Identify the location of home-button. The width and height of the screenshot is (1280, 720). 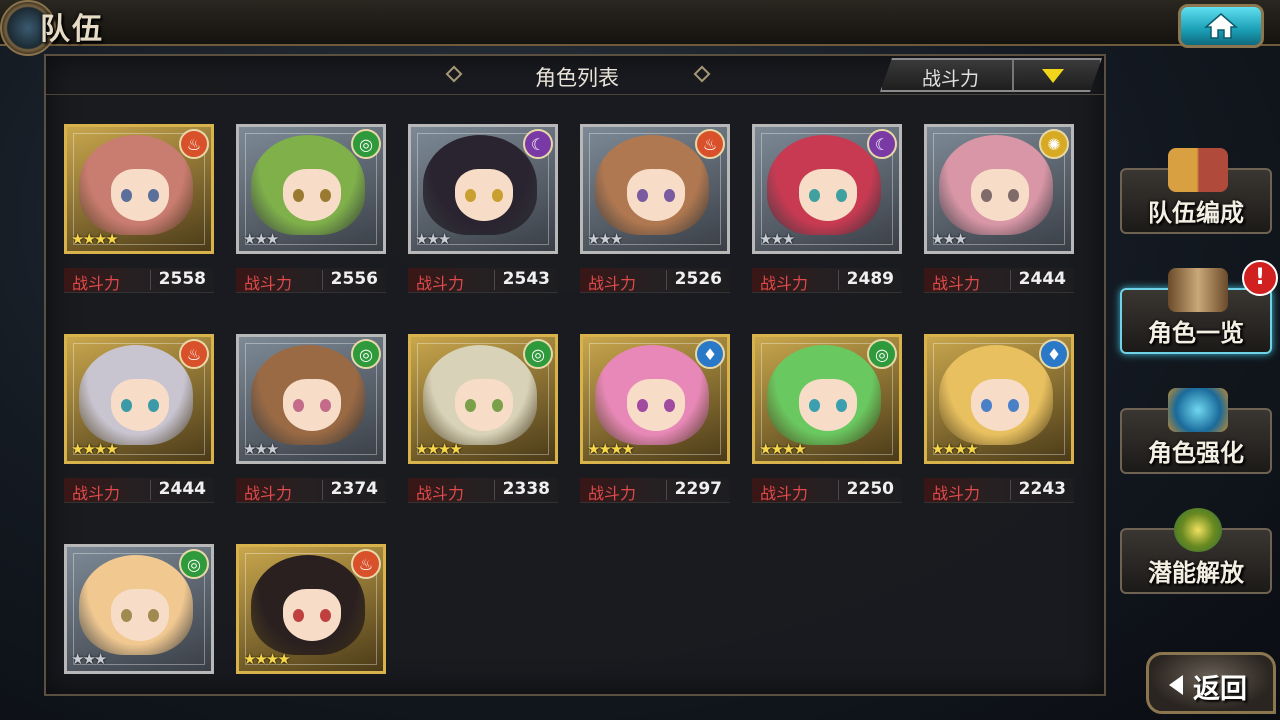
(1221, 26).